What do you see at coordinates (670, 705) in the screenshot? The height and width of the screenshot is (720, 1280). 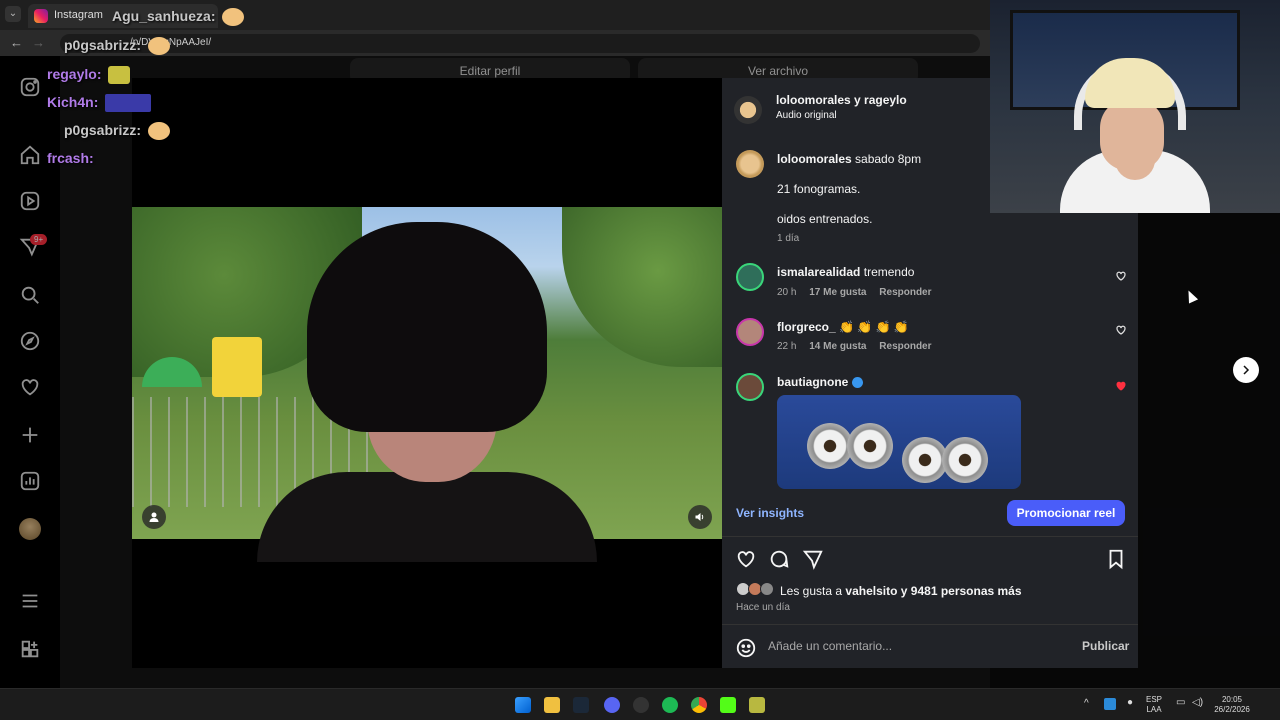 I see `spotify-icon` at bounding box center [670, 705].